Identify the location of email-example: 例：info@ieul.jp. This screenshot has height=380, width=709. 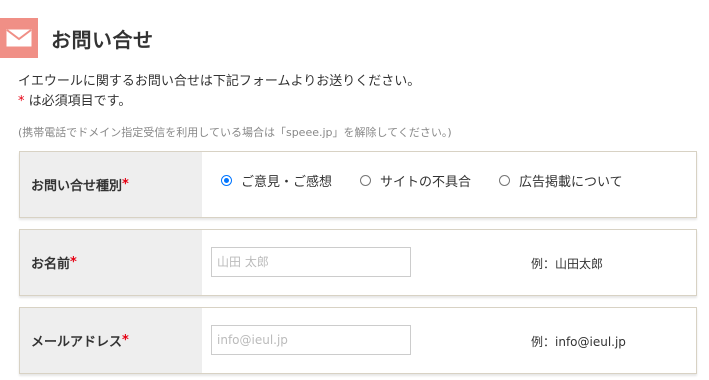
(578, 342).